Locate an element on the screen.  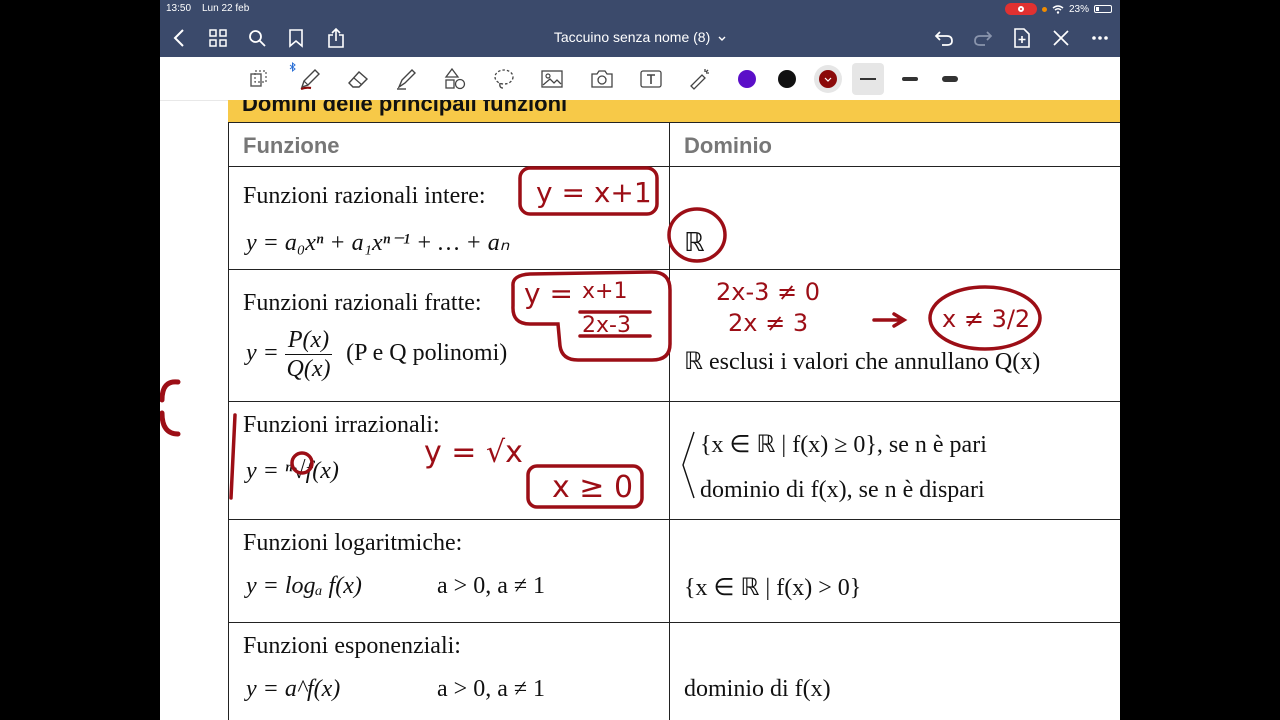
ink-text-x-ge-0: x ≥ 0 is located at coordinates (592, 487).